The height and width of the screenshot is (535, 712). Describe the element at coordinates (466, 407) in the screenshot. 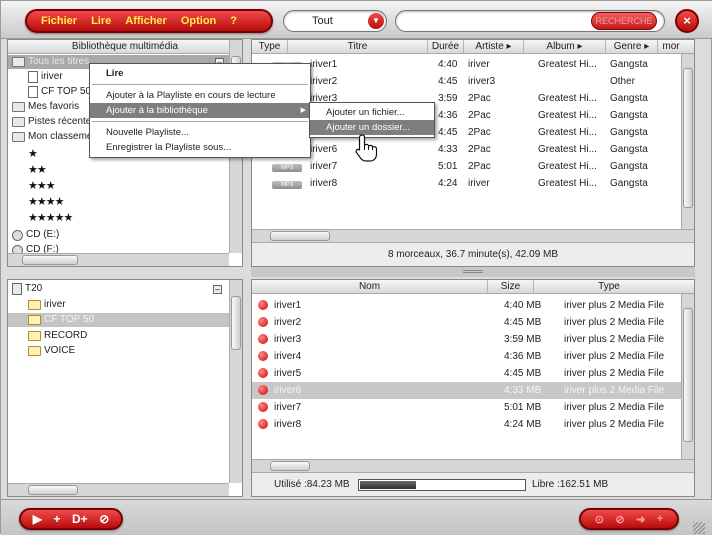

I see `table-row: iriver7 5:01 MB iriver plus 2 Media File` at that location.